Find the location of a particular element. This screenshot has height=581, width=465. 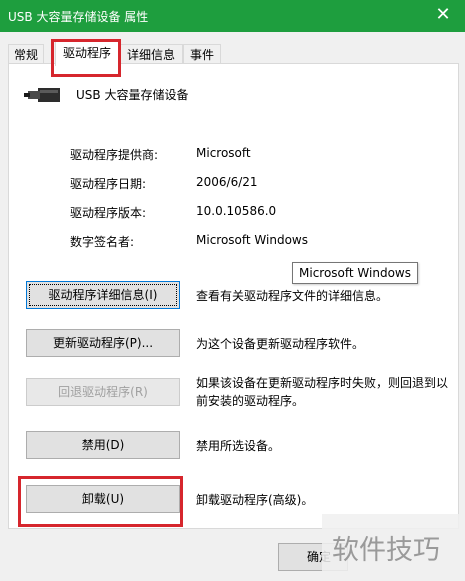

provider-value: Microsoft is located at coordinates (223, 153).